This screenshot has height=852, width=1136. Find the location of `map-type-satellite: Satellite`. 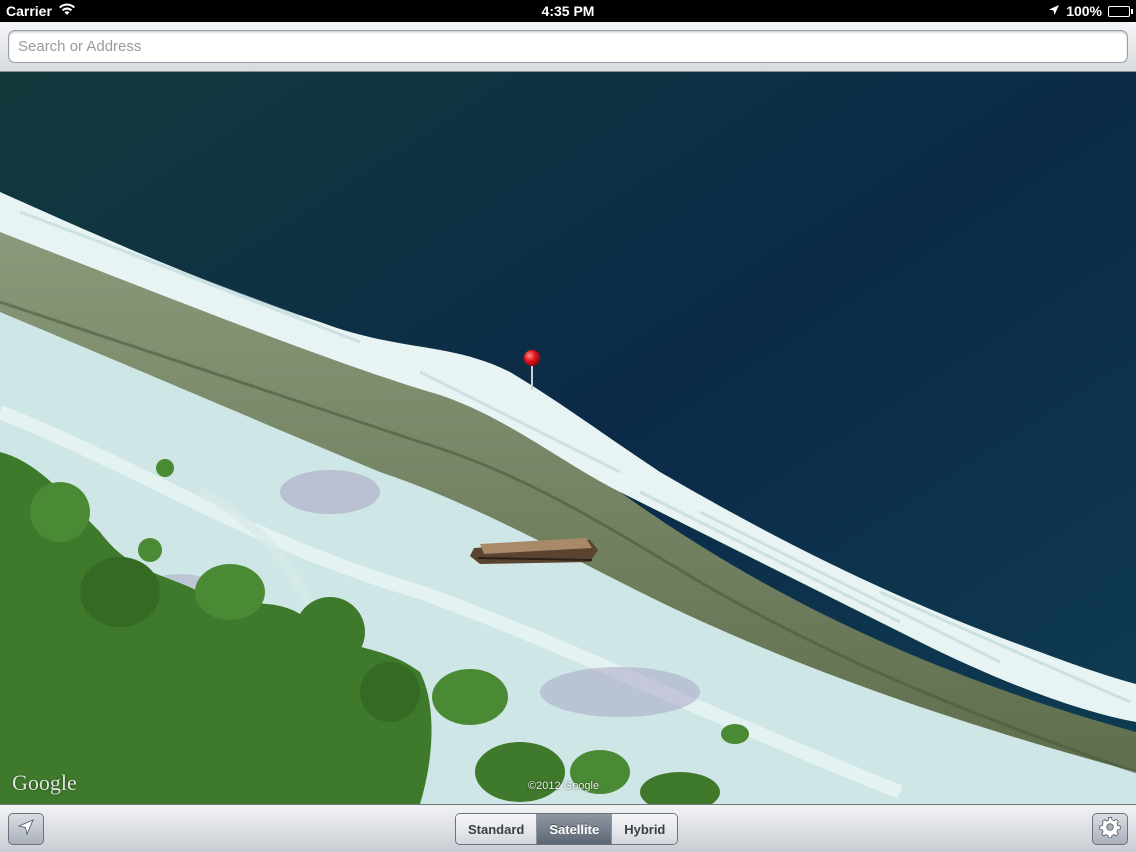

map-type-satellite: Satellite is located at coordinates (575, 829).